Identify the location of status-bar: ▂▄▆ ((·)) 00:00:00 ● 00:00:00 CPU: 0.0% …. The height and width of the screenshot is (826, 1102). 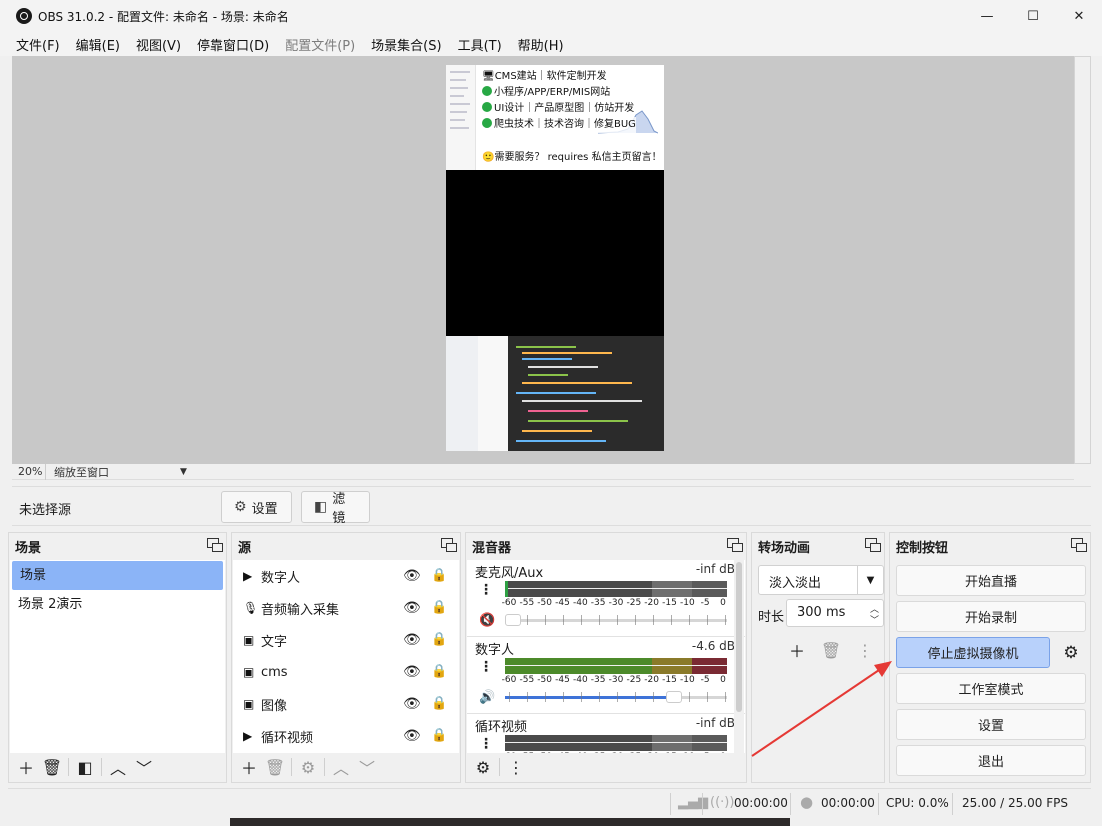
(549, 803).